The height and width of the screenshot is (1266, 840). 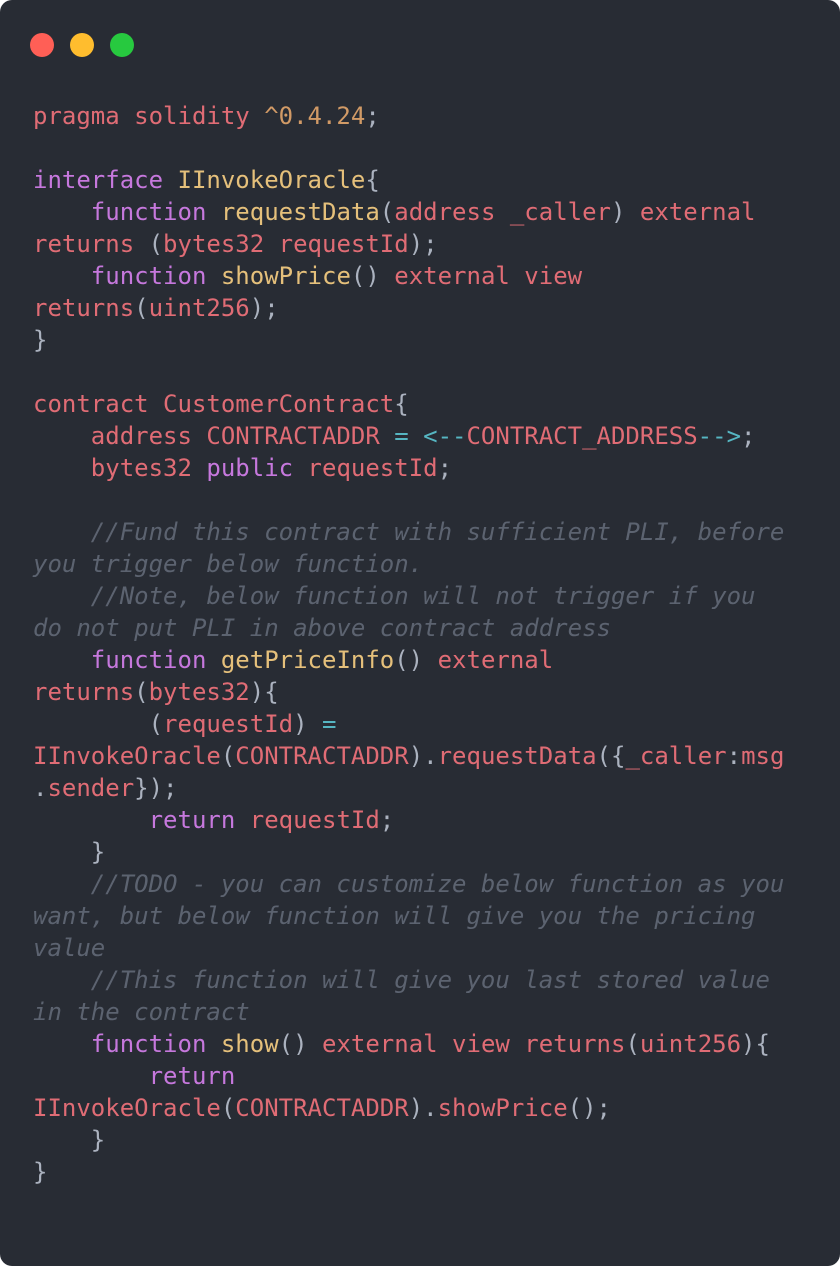 What do you see at coordinates (322, 628) in the screenshot?
I see `code-token: do not put PLI in above contract address` at bounding box center [322, 628].